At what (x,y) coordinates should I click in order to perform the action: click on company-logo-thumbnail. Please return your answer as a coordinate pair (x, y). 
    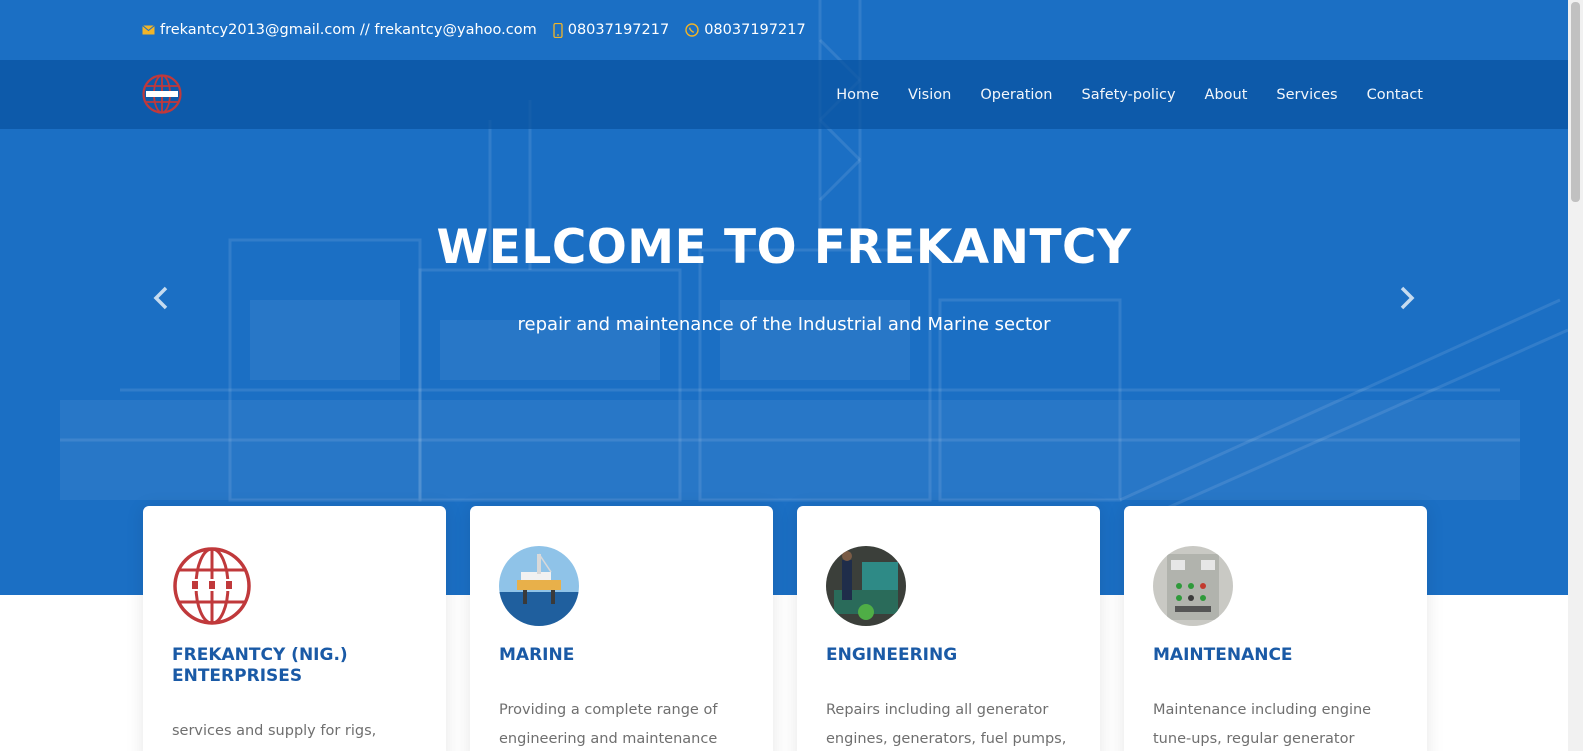
    Looking at the image, I should click on (212, 586).